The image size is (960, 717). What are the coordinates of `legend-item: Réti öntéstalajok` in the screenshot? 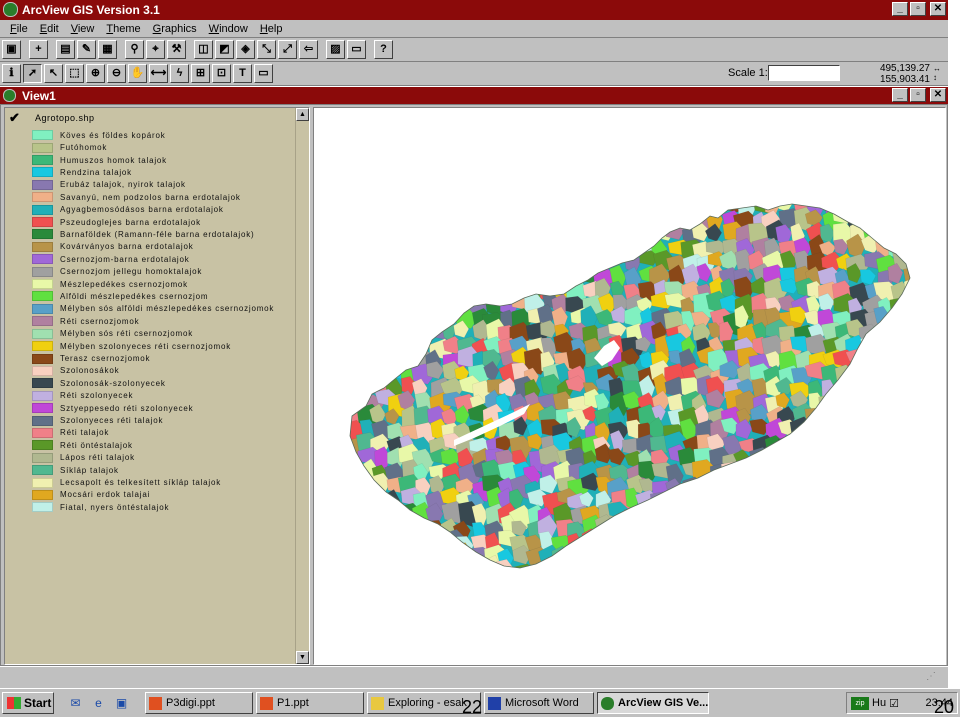 It's located at (153, 445).